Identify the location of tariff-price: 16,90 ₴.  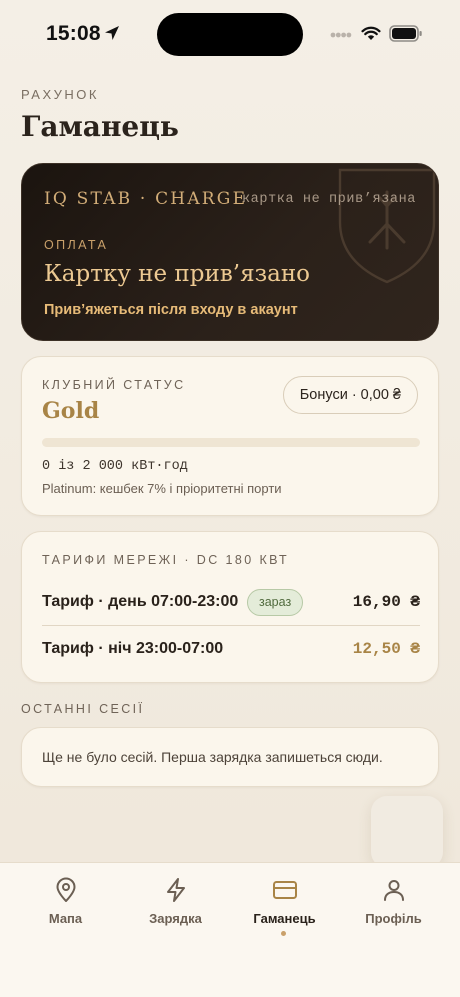
(386, 602).